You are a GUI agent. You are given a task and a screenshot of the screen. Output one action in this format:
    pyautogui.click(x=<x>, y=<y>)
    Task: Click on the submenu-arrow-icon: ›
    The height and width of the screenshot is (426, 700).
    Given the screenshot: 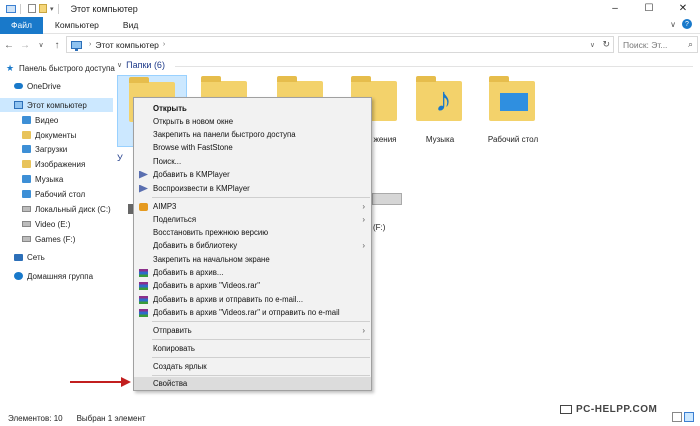 What is the action you would take?
    pyautogui.click(x=363, y=245)
    